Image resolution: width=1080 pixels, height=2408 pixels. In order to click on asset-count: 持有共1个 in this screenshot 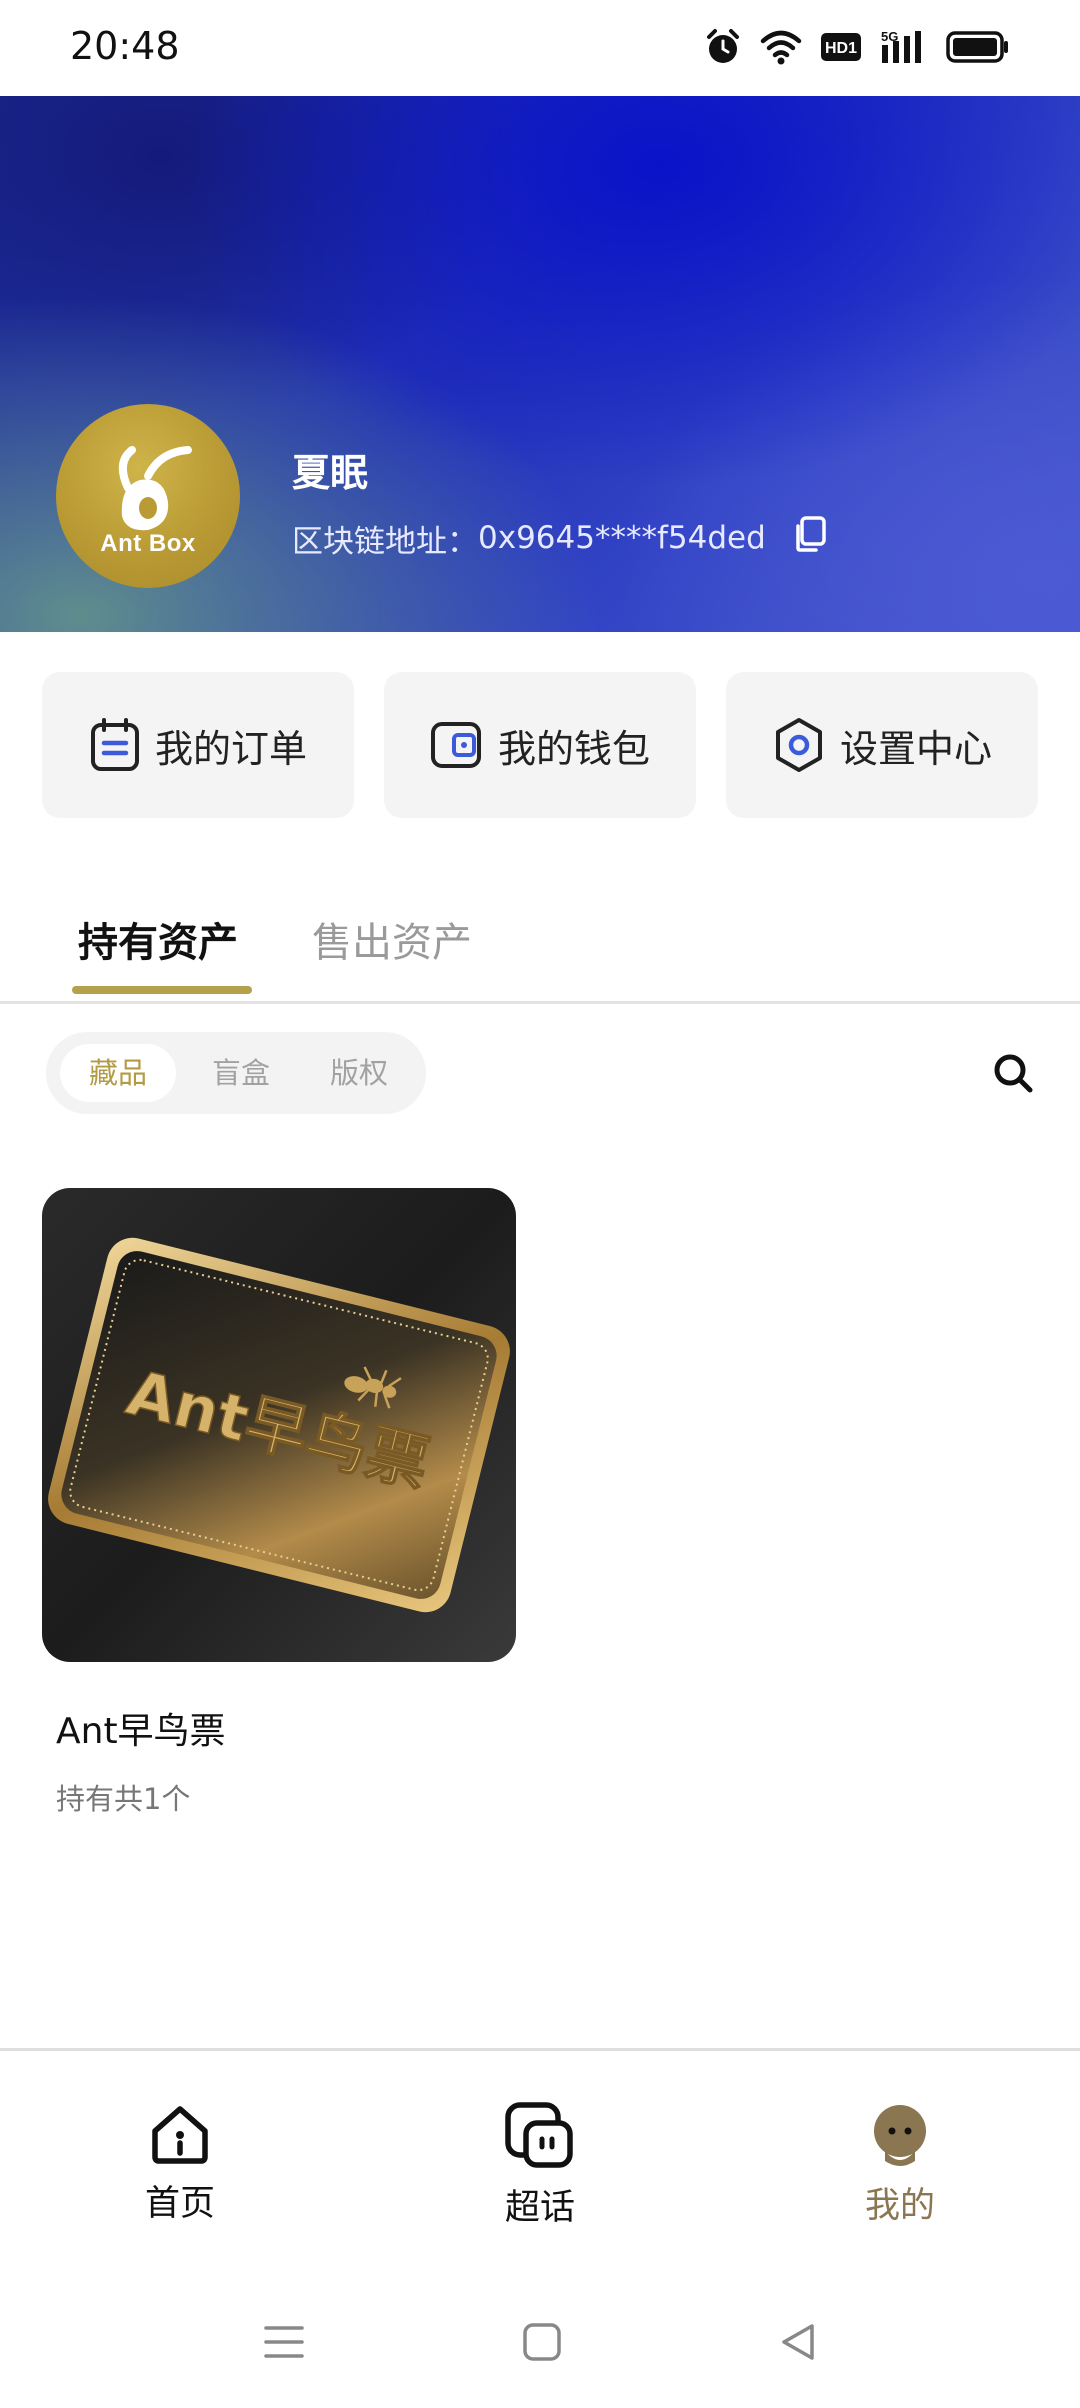, I will do `click(123, 1799)`.